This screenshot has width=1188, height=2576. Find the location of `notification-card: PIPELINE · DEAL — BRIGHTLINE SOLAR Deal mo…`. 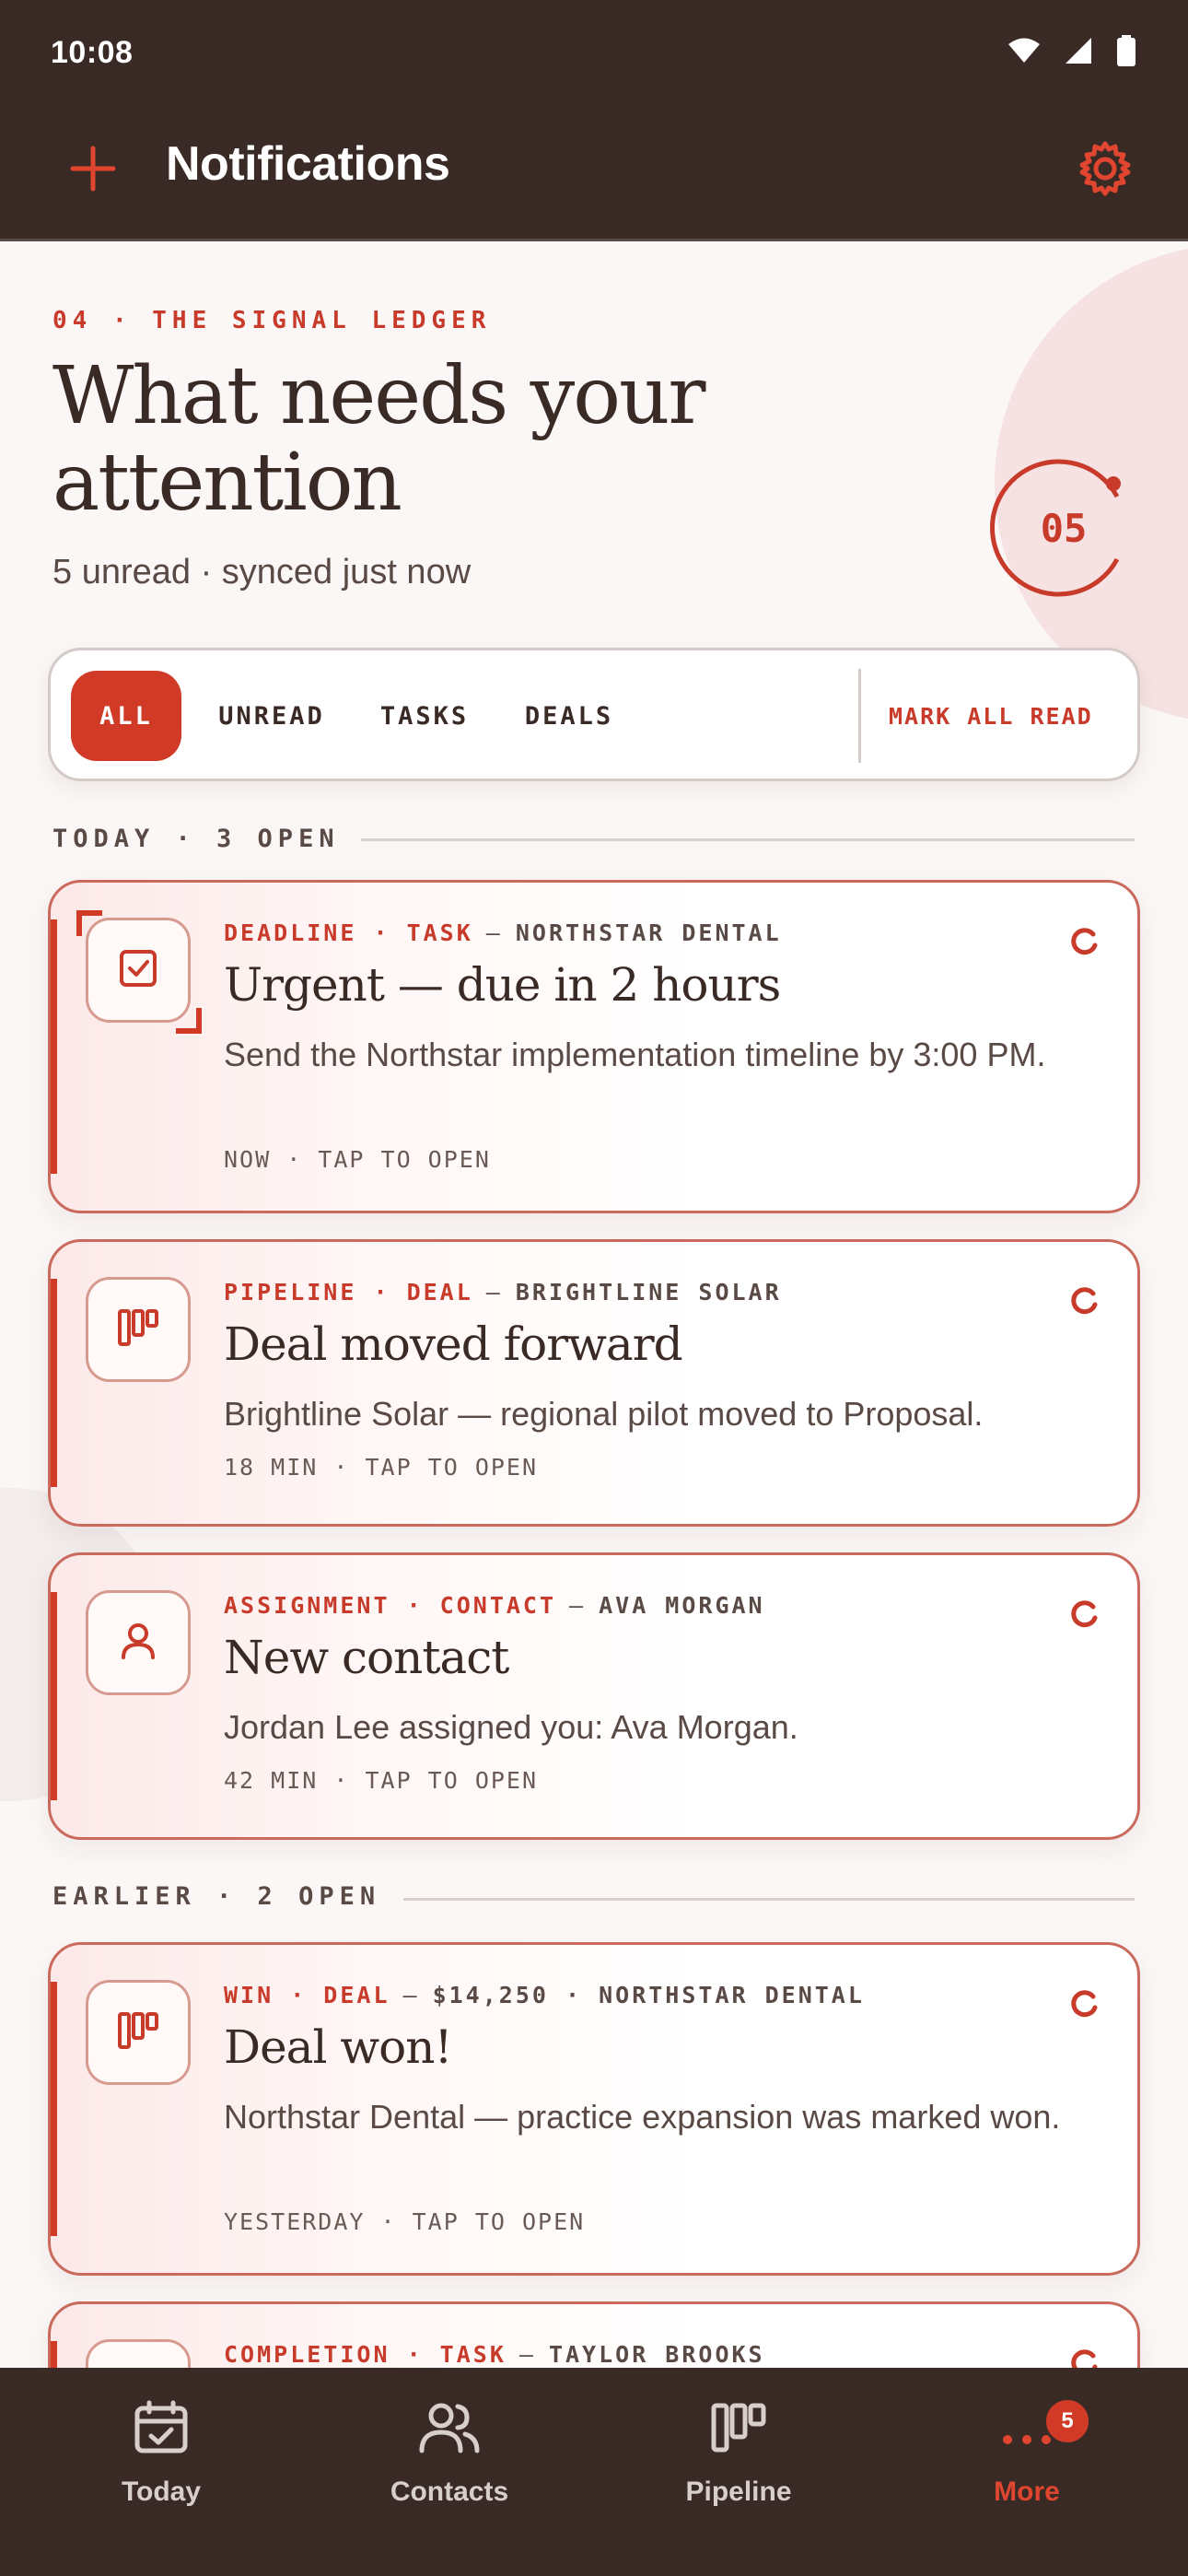

notification-card: PIPELINE · DEAL — BRIGHTLINE SOLAR Deal mo… is located at coordinates (594, 1383).